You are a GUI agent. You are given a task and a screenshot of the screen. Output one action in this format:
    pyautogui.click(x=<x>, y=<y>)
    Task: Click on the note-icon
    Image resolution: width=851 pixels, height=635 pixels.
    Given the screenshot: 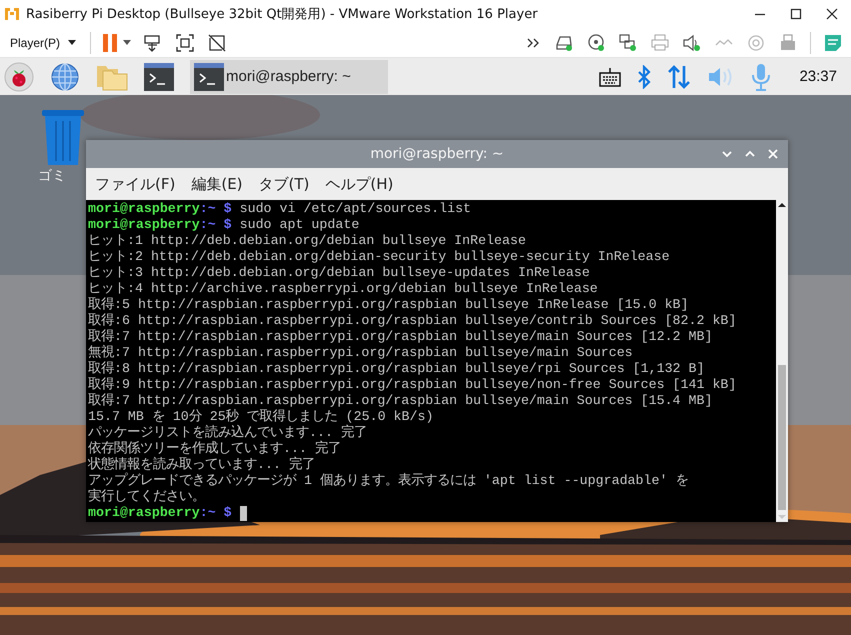 What is the action you would take?
    pyautogui.click(x=833, y=42)
    